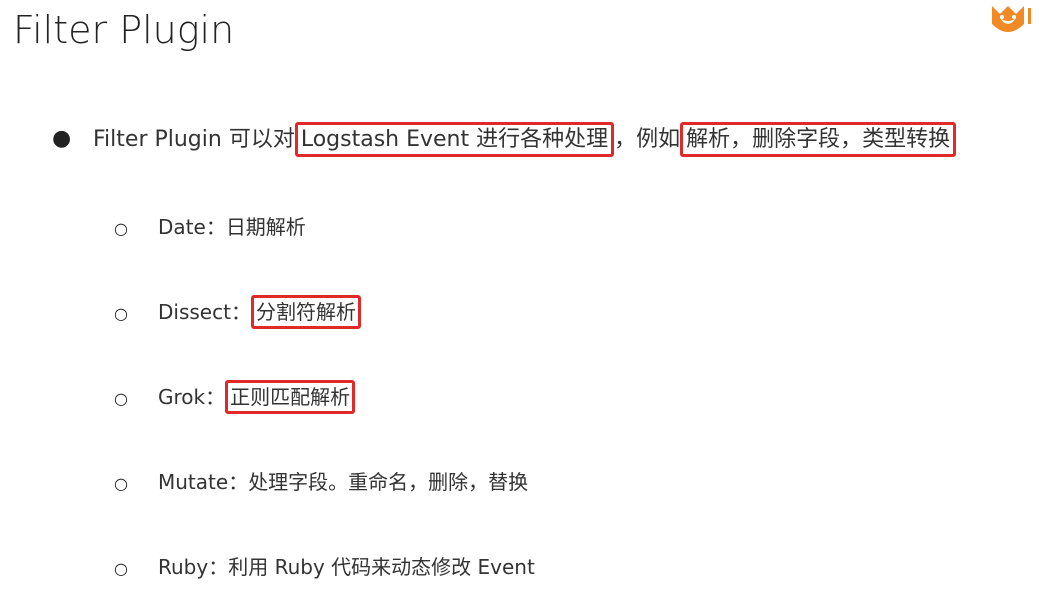 The width and height of the screenshot is (1039, 594). Describe the element at coordinates (290, 397) in the screenshot. I see `highlight-box-grok: 正则匹配解析` at that location.